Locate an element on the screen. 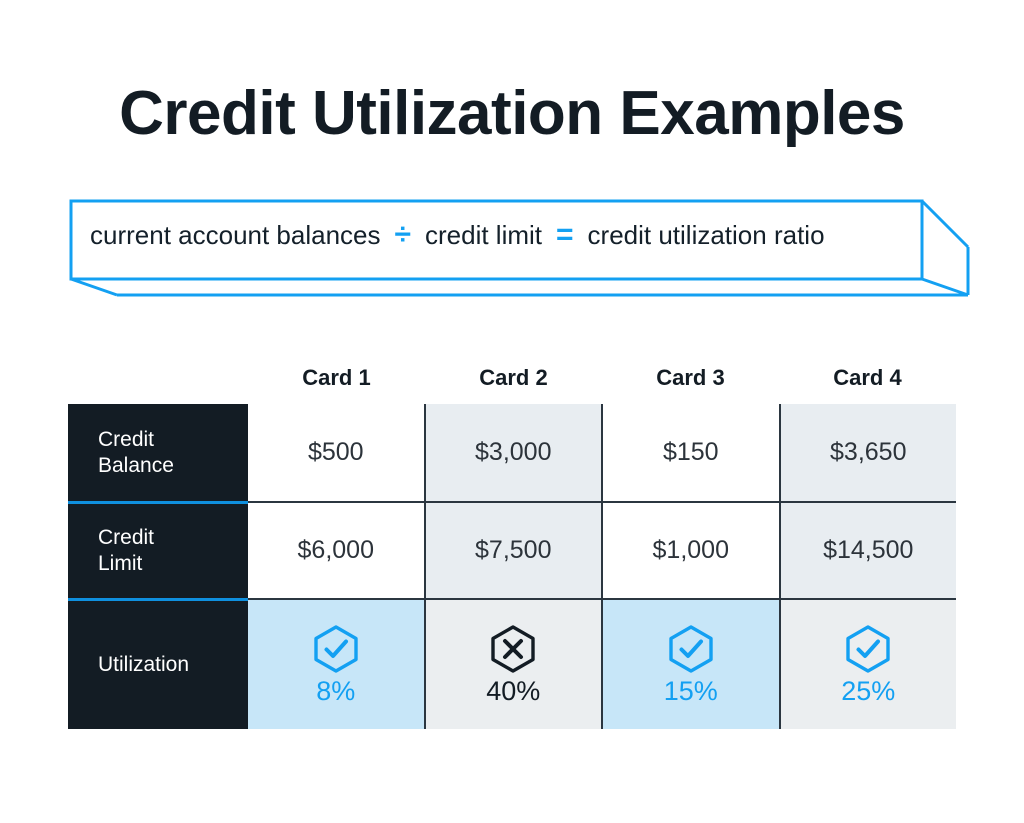 This screenshot has width=1024, height=823. row-label-utilization: Utilization is located at coordinates (158, 663).